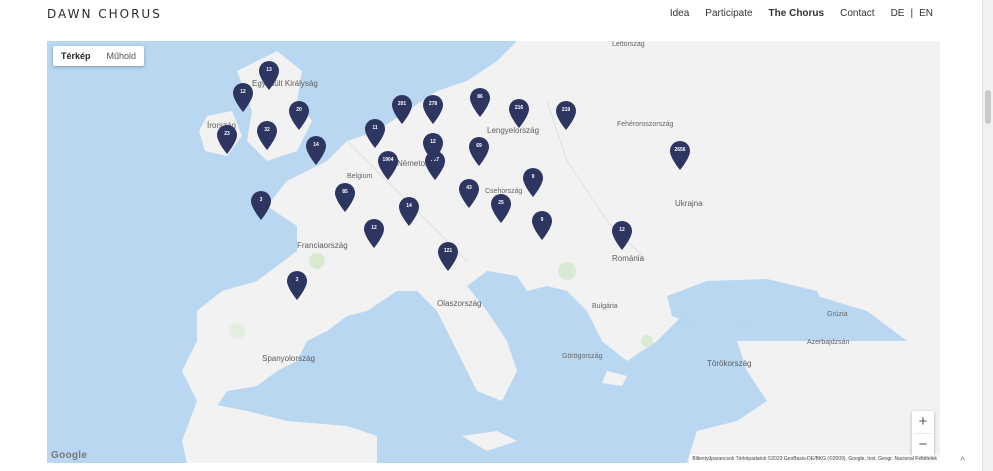 The height and width of the screenshot is (471, 993). What do you see at coordinates (628, 44) in the screenshot?
I see `map-label: Lettország` at bounding box center [628, 44].